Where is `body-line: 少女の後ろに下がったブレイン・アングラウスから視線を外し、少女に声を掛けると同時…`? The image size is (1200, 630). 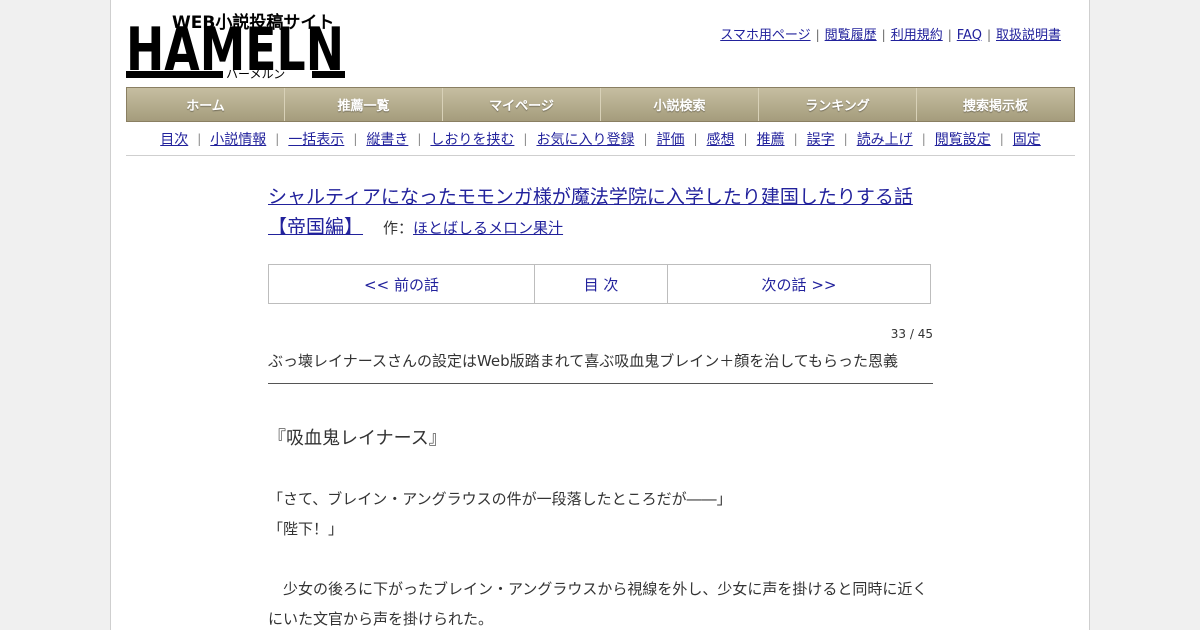
body-line: 少女の後ろに下がったブレイン・アングラウスから視線を外し、少女に声を掛けると同時… is located at coordinates (598, 604).